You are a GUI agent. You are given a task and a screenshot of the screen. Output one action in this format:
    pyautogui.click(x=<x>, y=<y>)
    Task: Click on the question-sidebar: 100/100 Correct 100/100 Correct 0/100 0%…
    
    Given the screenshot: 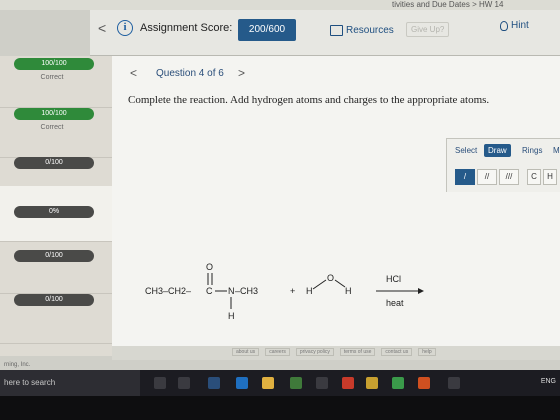 What is the action you would take?
    pyautogui.click(x=56, y=206)
    